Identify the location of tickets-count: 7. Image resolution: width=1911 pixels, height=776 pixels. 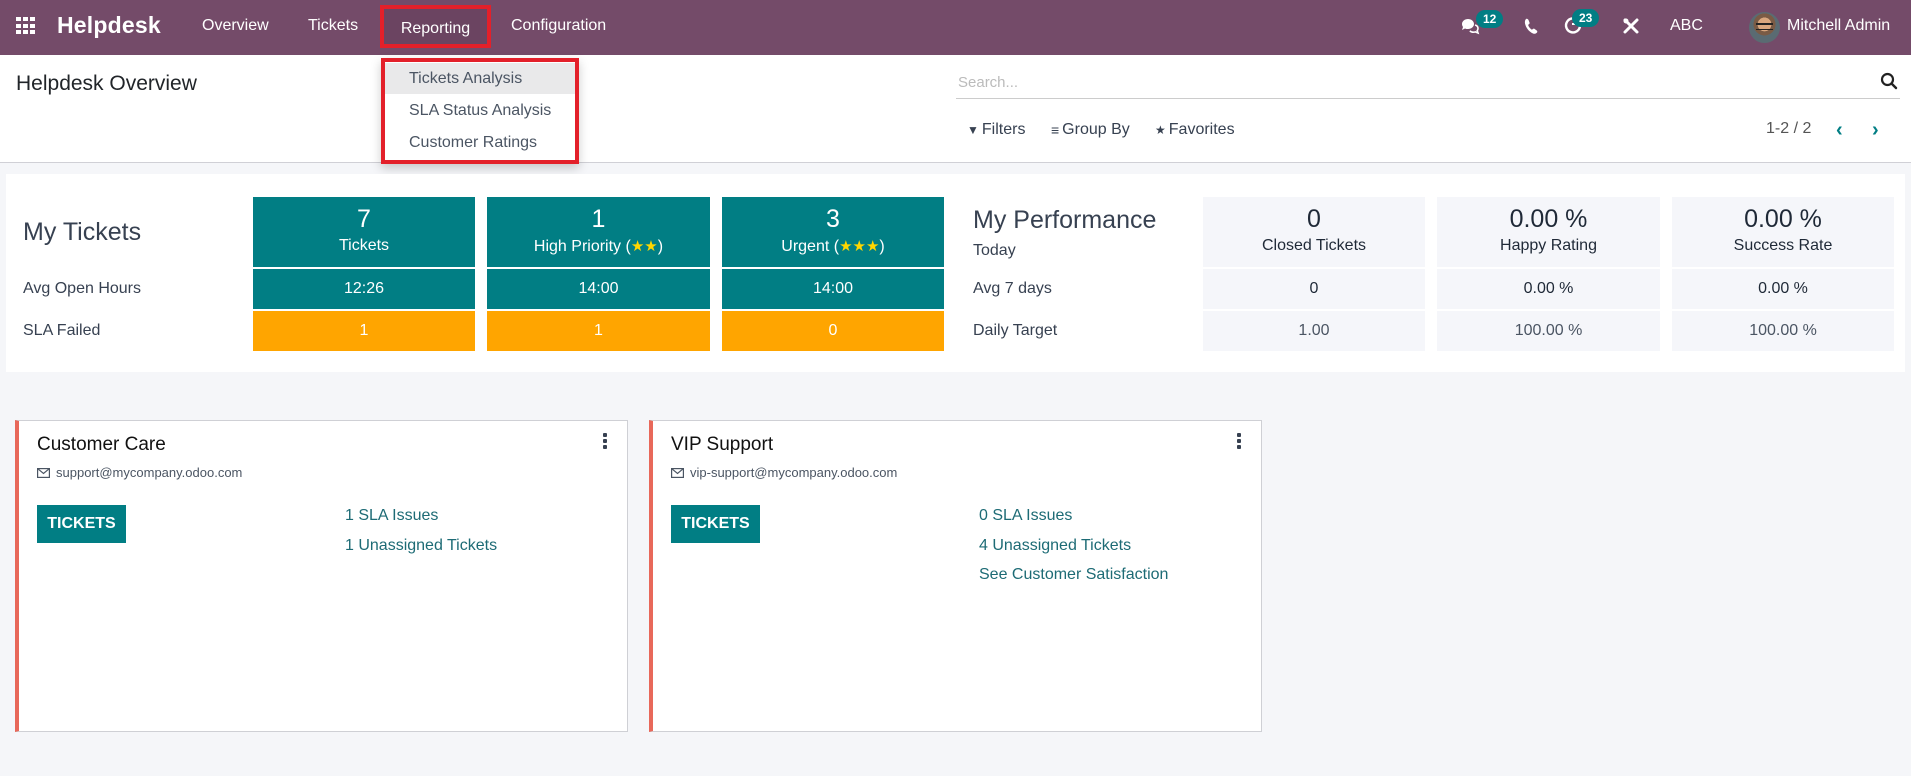
(364, 219).